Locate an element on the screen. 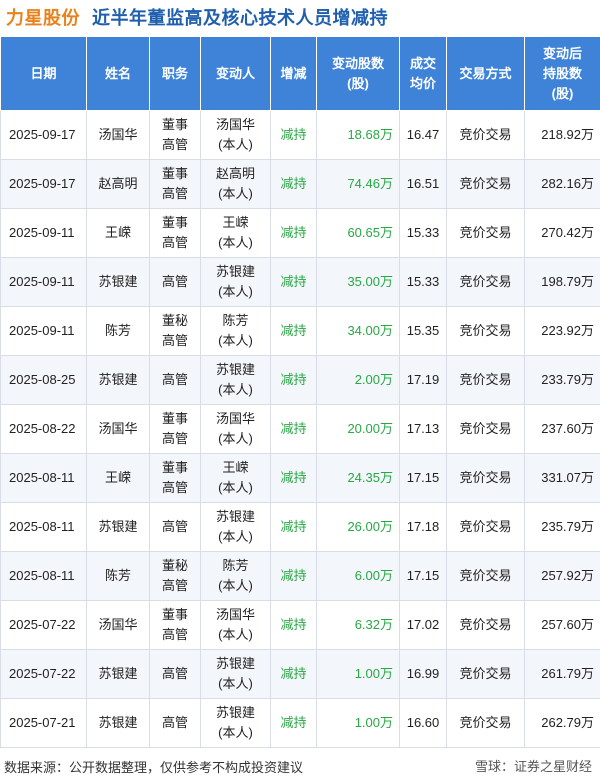  col-role: 职务 is located at coordinates (175, 73).